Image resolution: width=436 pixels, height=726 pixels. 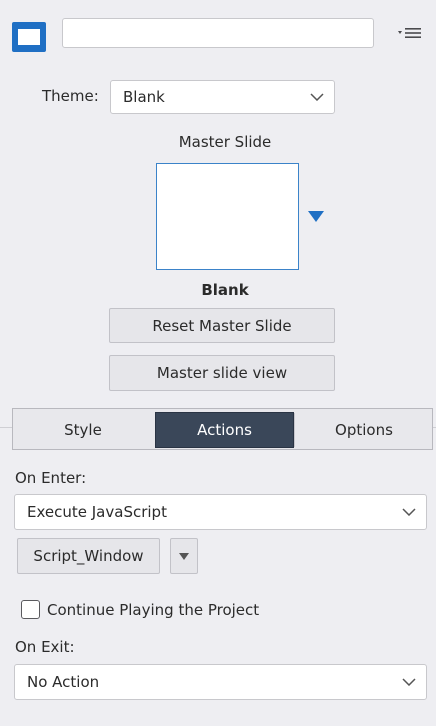 What do you see at coordinates (30, 609) in the screenshot?
I see `continue-playing-checkbox` at bounding box center [30, 609].